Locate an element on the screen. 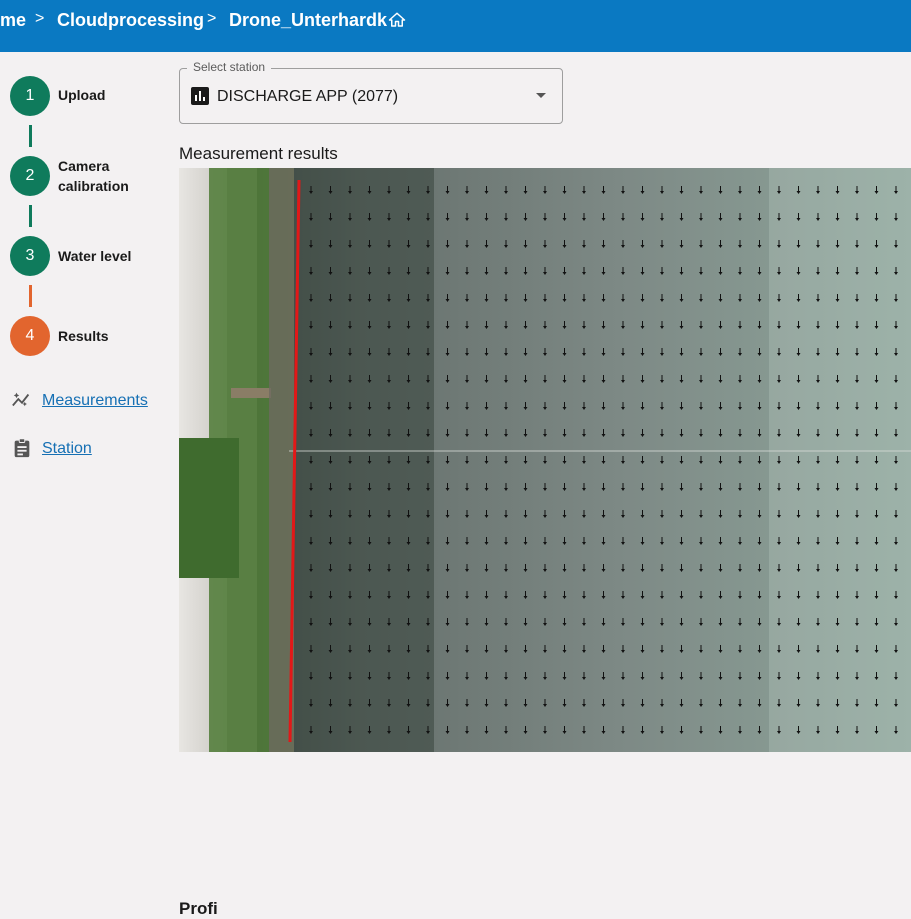  step-4-label: Results is located at coordinates (83, 336).